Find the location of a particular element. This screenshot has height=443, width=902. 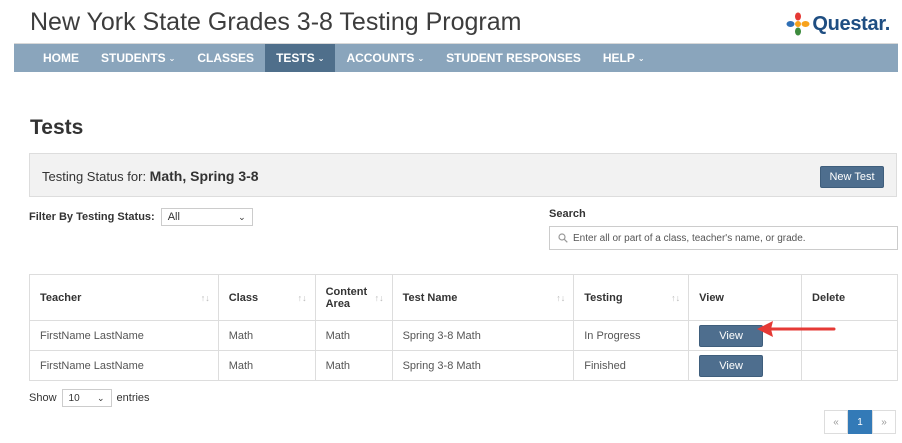

header-label: Teacher is located at coordinates (61, 297).